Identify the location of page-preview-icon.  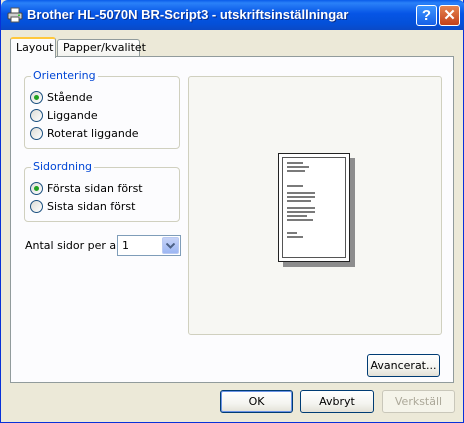
(314, 207).